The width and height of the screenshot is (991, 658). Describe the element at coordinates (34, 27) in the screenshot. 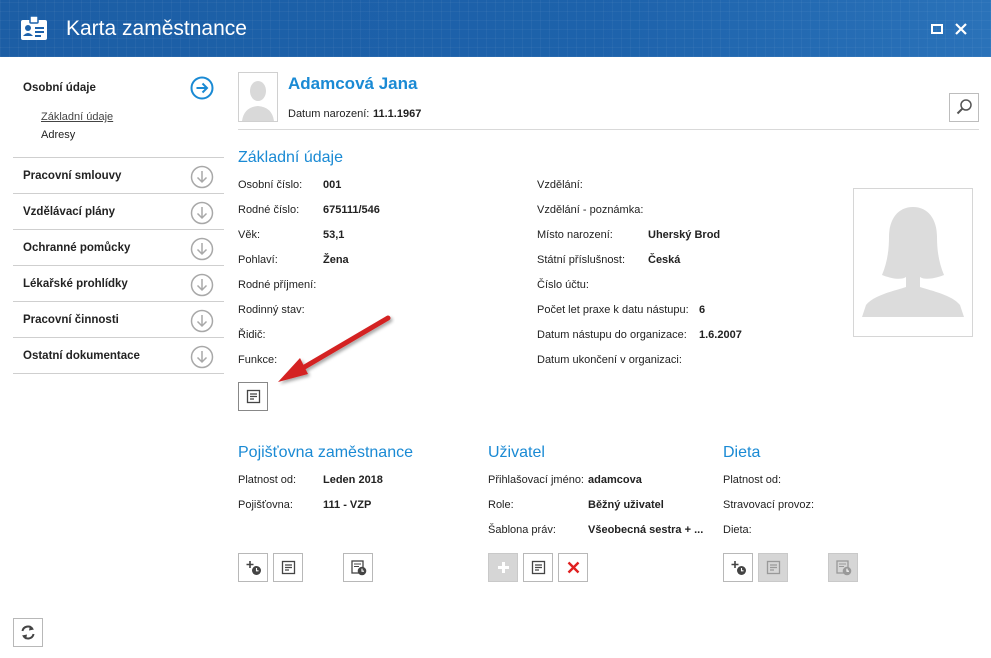

I see `id-card-icon` at that location.